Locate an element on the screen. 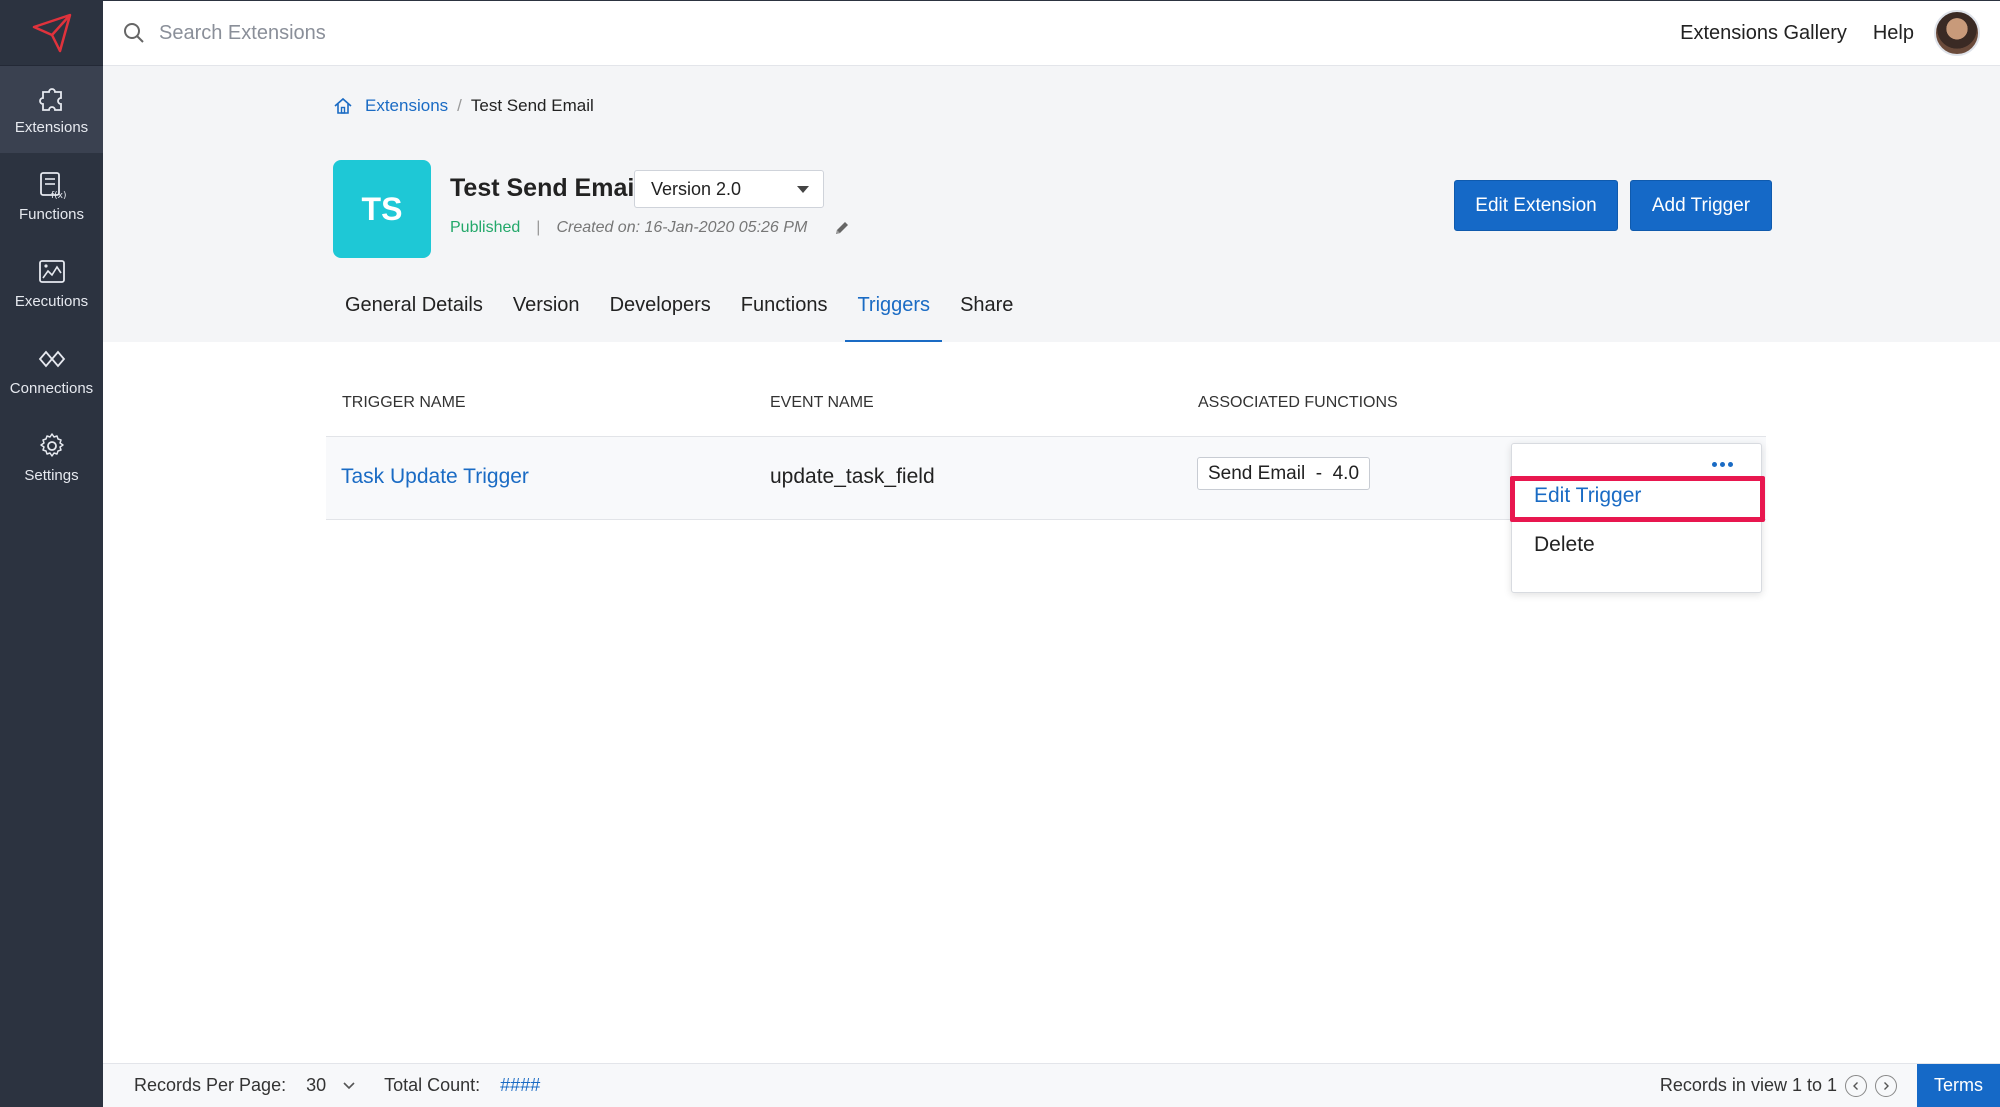 Image resolution: width=2000 pixels, height=1107 pixels. sidebar-item-extensions: Extensions is located at coordinates (51, 109).